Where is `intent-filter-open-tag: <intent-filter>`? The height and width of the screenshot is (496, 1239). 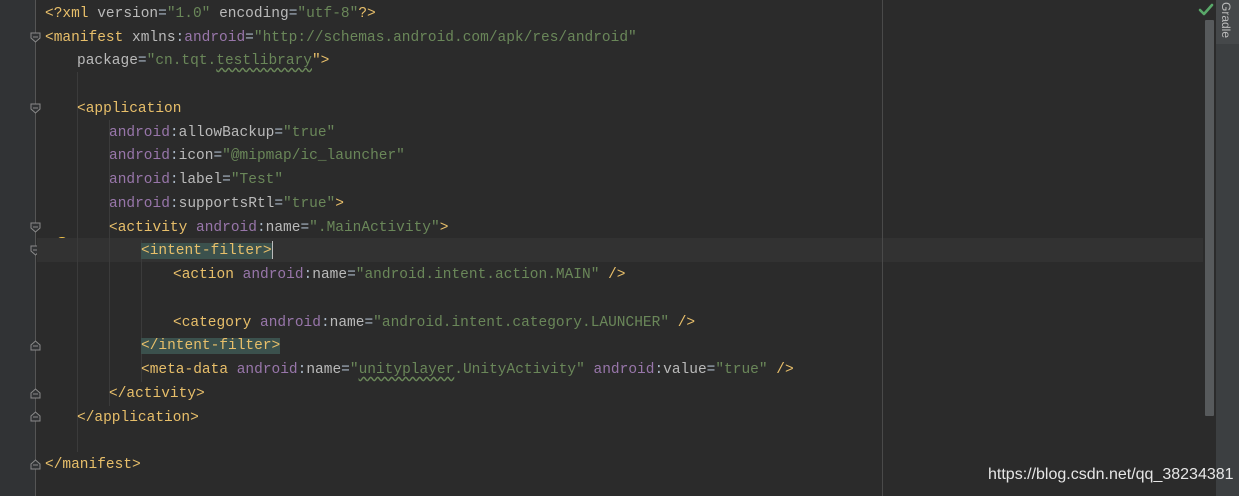
intent-filter-open-tag: <intent-filter> is located at coordinates (206, 251).